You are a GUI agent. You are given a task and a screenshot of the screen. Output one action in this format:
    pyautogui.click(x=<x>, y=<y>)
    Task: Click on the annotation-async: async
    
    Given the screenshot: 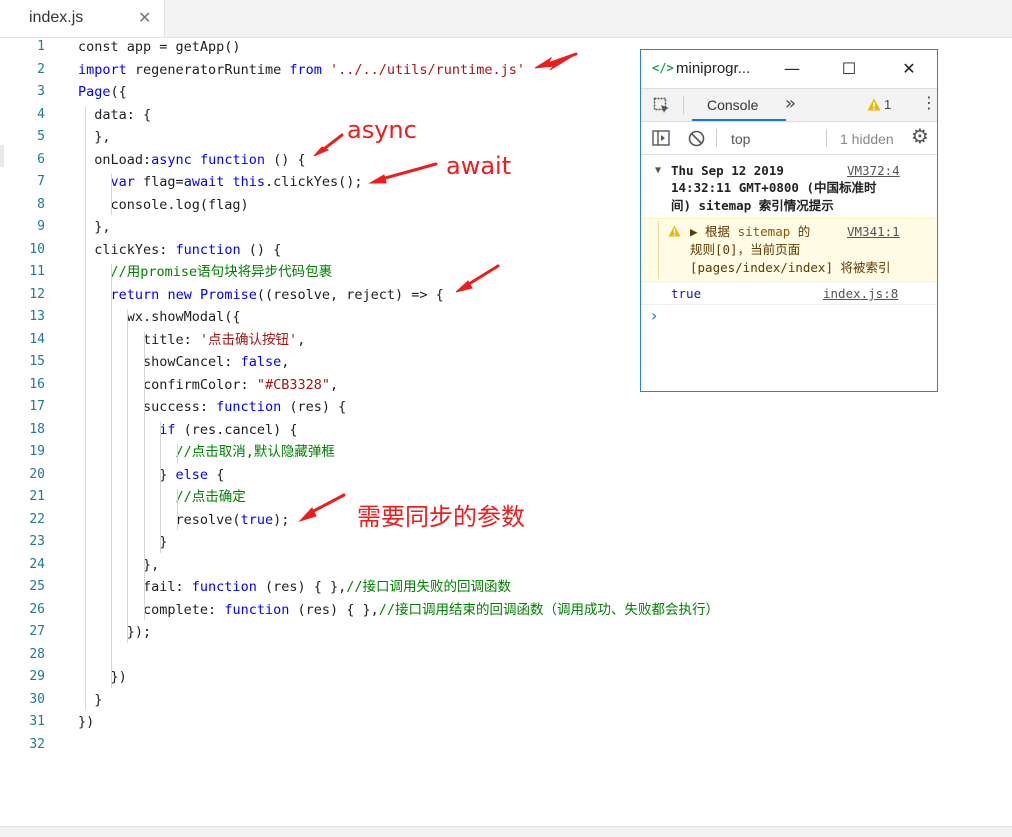 What is the action you would take?
    pyautogui.click(x=382, y=130)
    